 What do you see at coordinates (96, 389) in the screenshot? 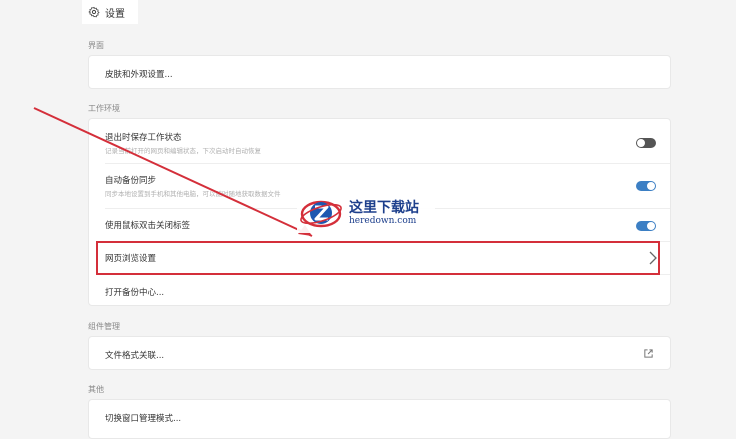
I see `section-label-other: 其他` at bounding box center [96, 389].